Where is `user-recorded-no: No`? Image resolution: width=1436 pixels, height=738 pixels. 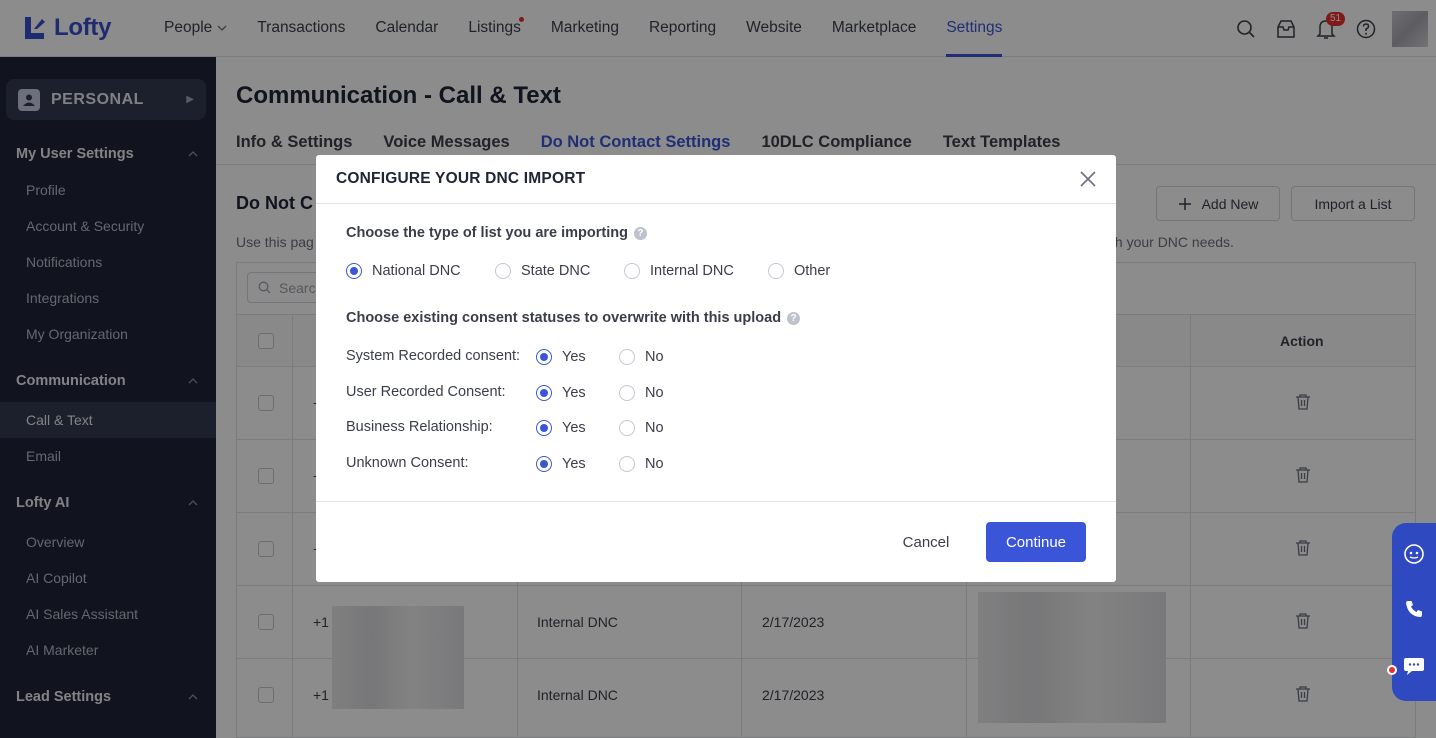
user-recorded-no: No is located at coordinates (641, 393).